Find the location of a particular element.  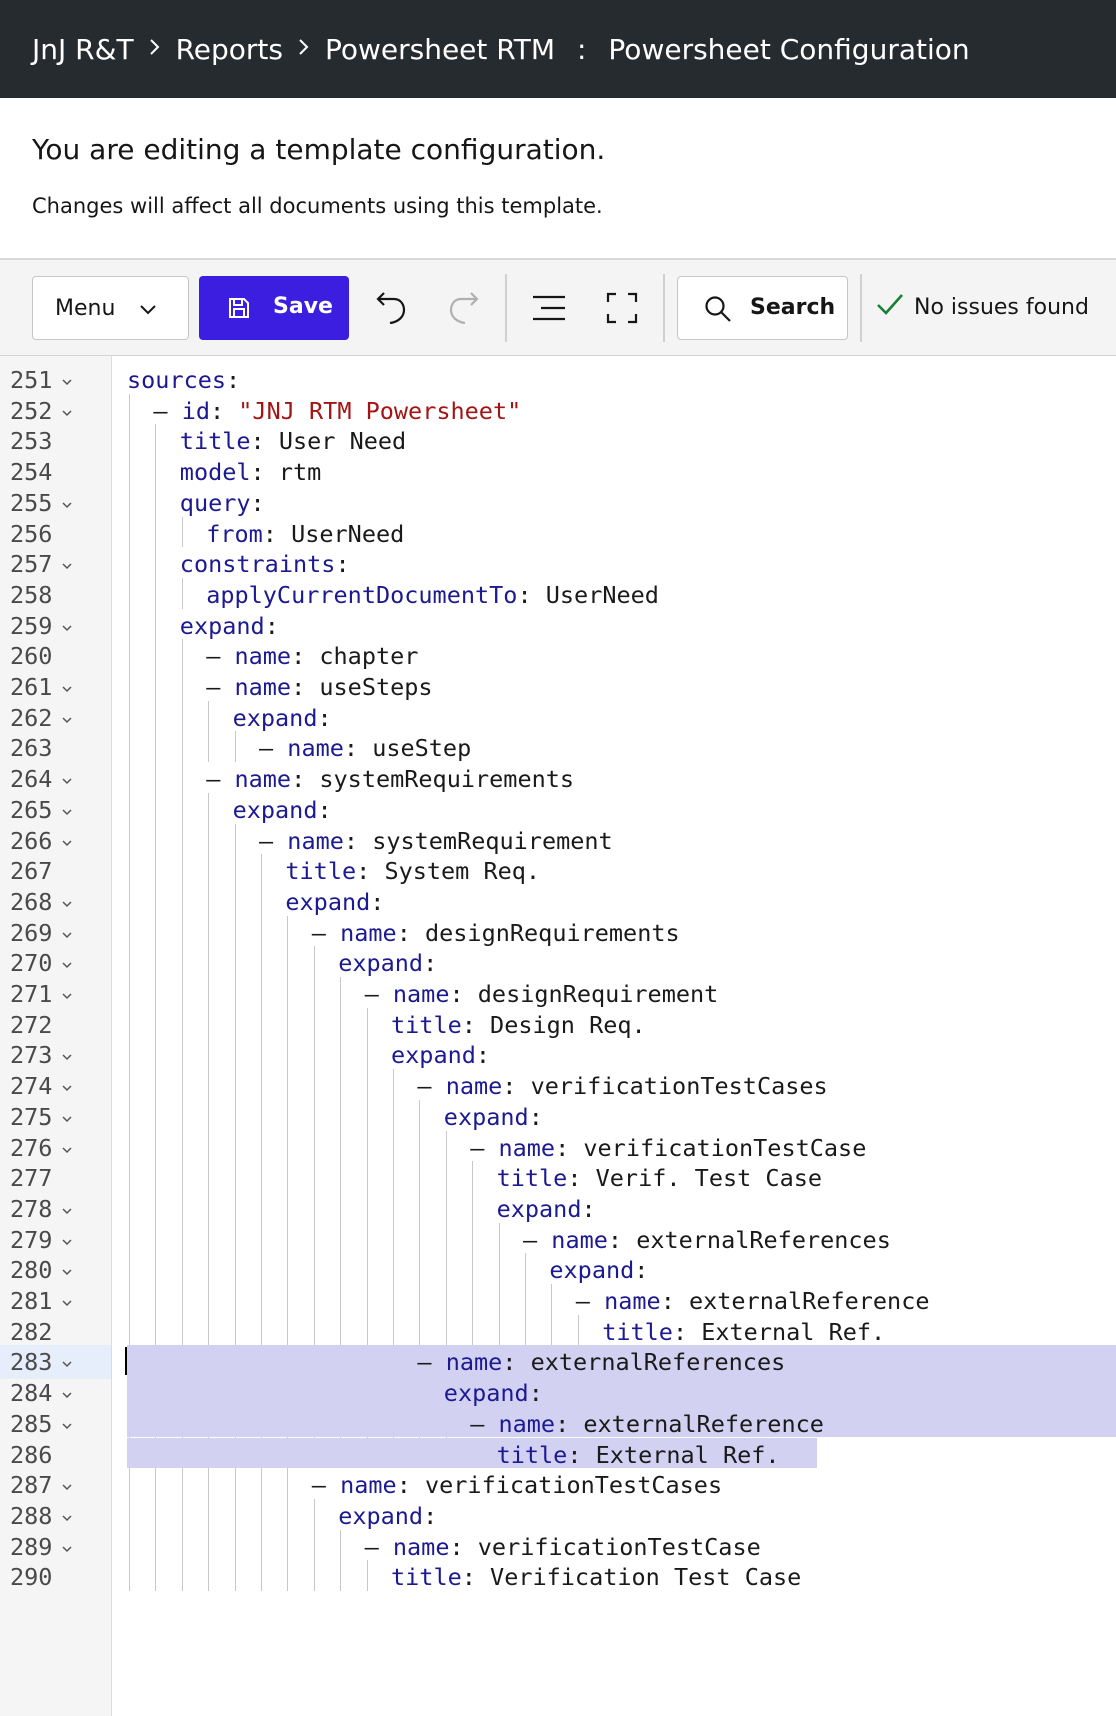

search-button: Search is located at coordinates (762, 308).